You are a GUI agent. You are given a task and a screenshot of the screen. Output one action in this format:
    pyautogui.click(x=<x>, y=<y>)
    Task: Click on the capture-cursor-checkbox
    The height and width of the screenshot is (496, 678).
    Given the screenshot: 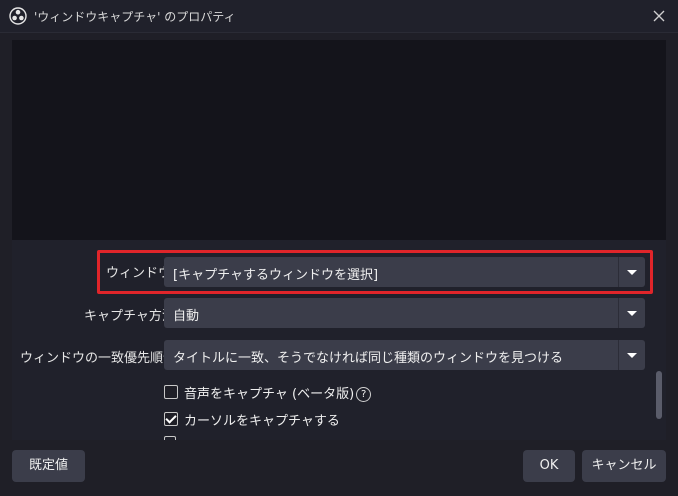 What is the action you would take?
    pyautogui.click(x=171, y=419)
    